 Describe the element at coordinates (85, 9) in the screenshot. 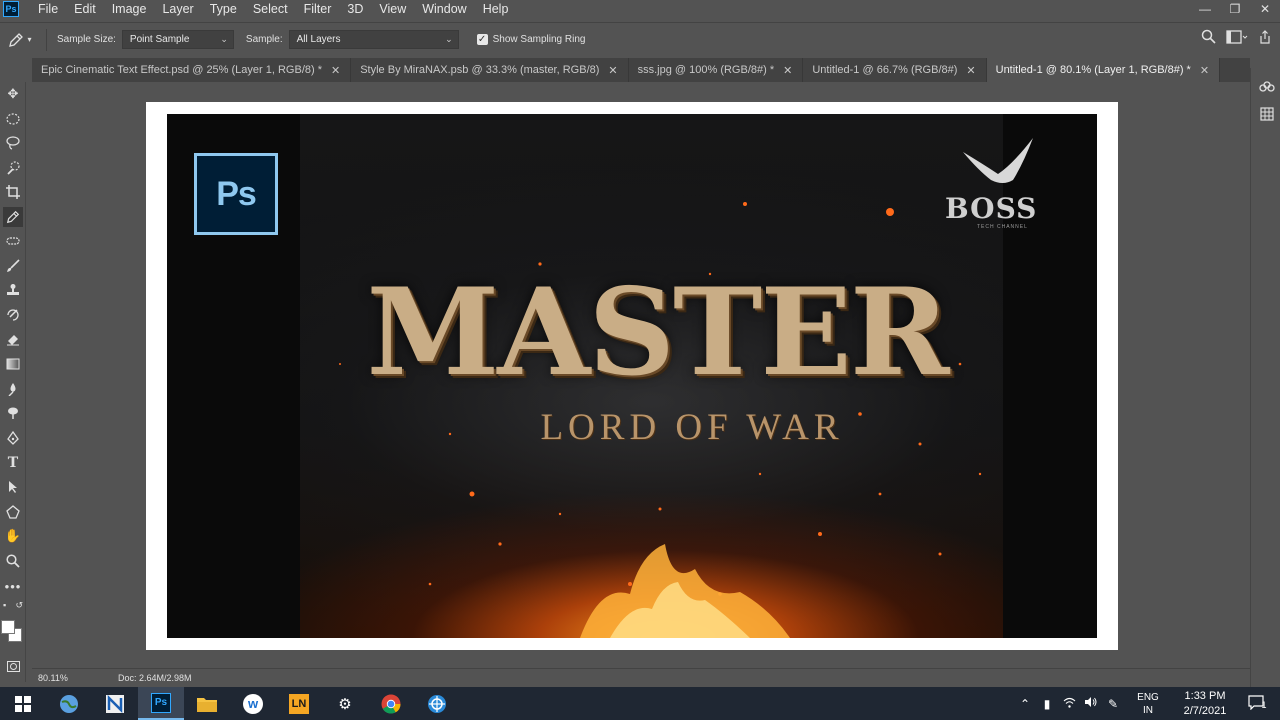

I see `menu-edit: Edit` at that location.